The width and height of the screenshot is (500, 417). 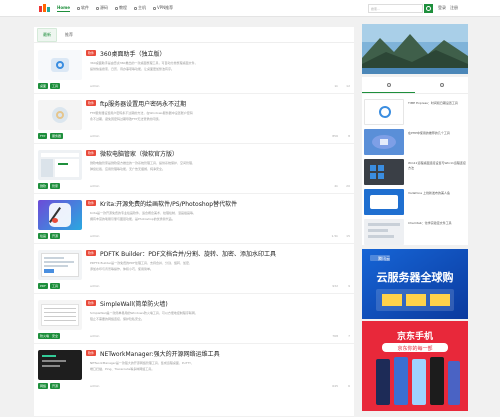 What do you see at coordinates (335, 386) in the screenshot?
I see `post-views: 645` at bounding box center [335, 386].